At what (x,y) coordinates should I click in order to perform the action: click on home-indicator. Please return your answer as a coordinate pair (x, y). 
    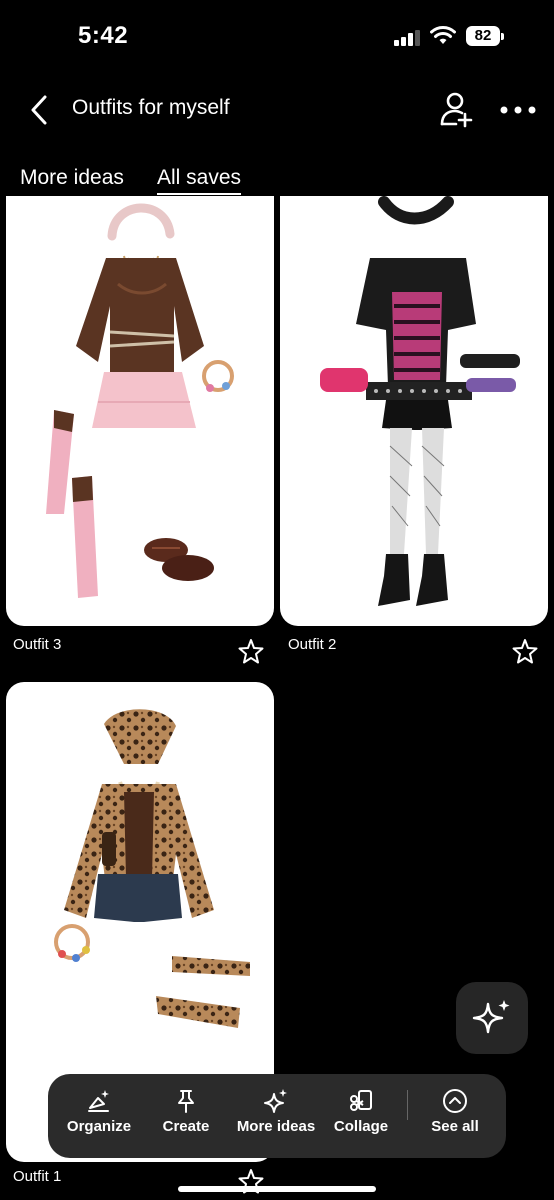
    Looking at the image, I should click on (277, 1189).